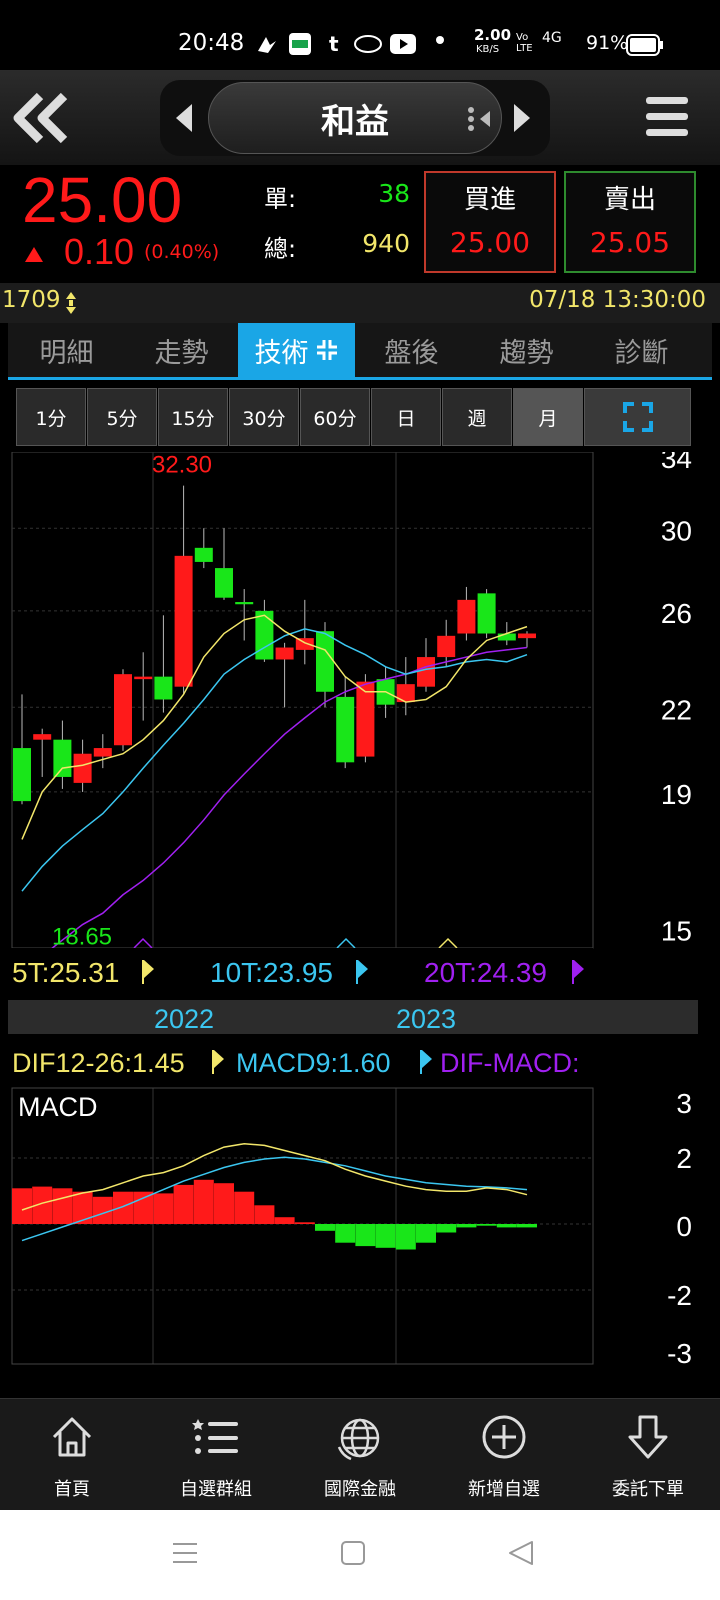 This screenshot has width=720, height=1600. What do you see at coordinates (72, 1437) in the screenshot?
I see `home-icon` at bounding box center [72, 1437].